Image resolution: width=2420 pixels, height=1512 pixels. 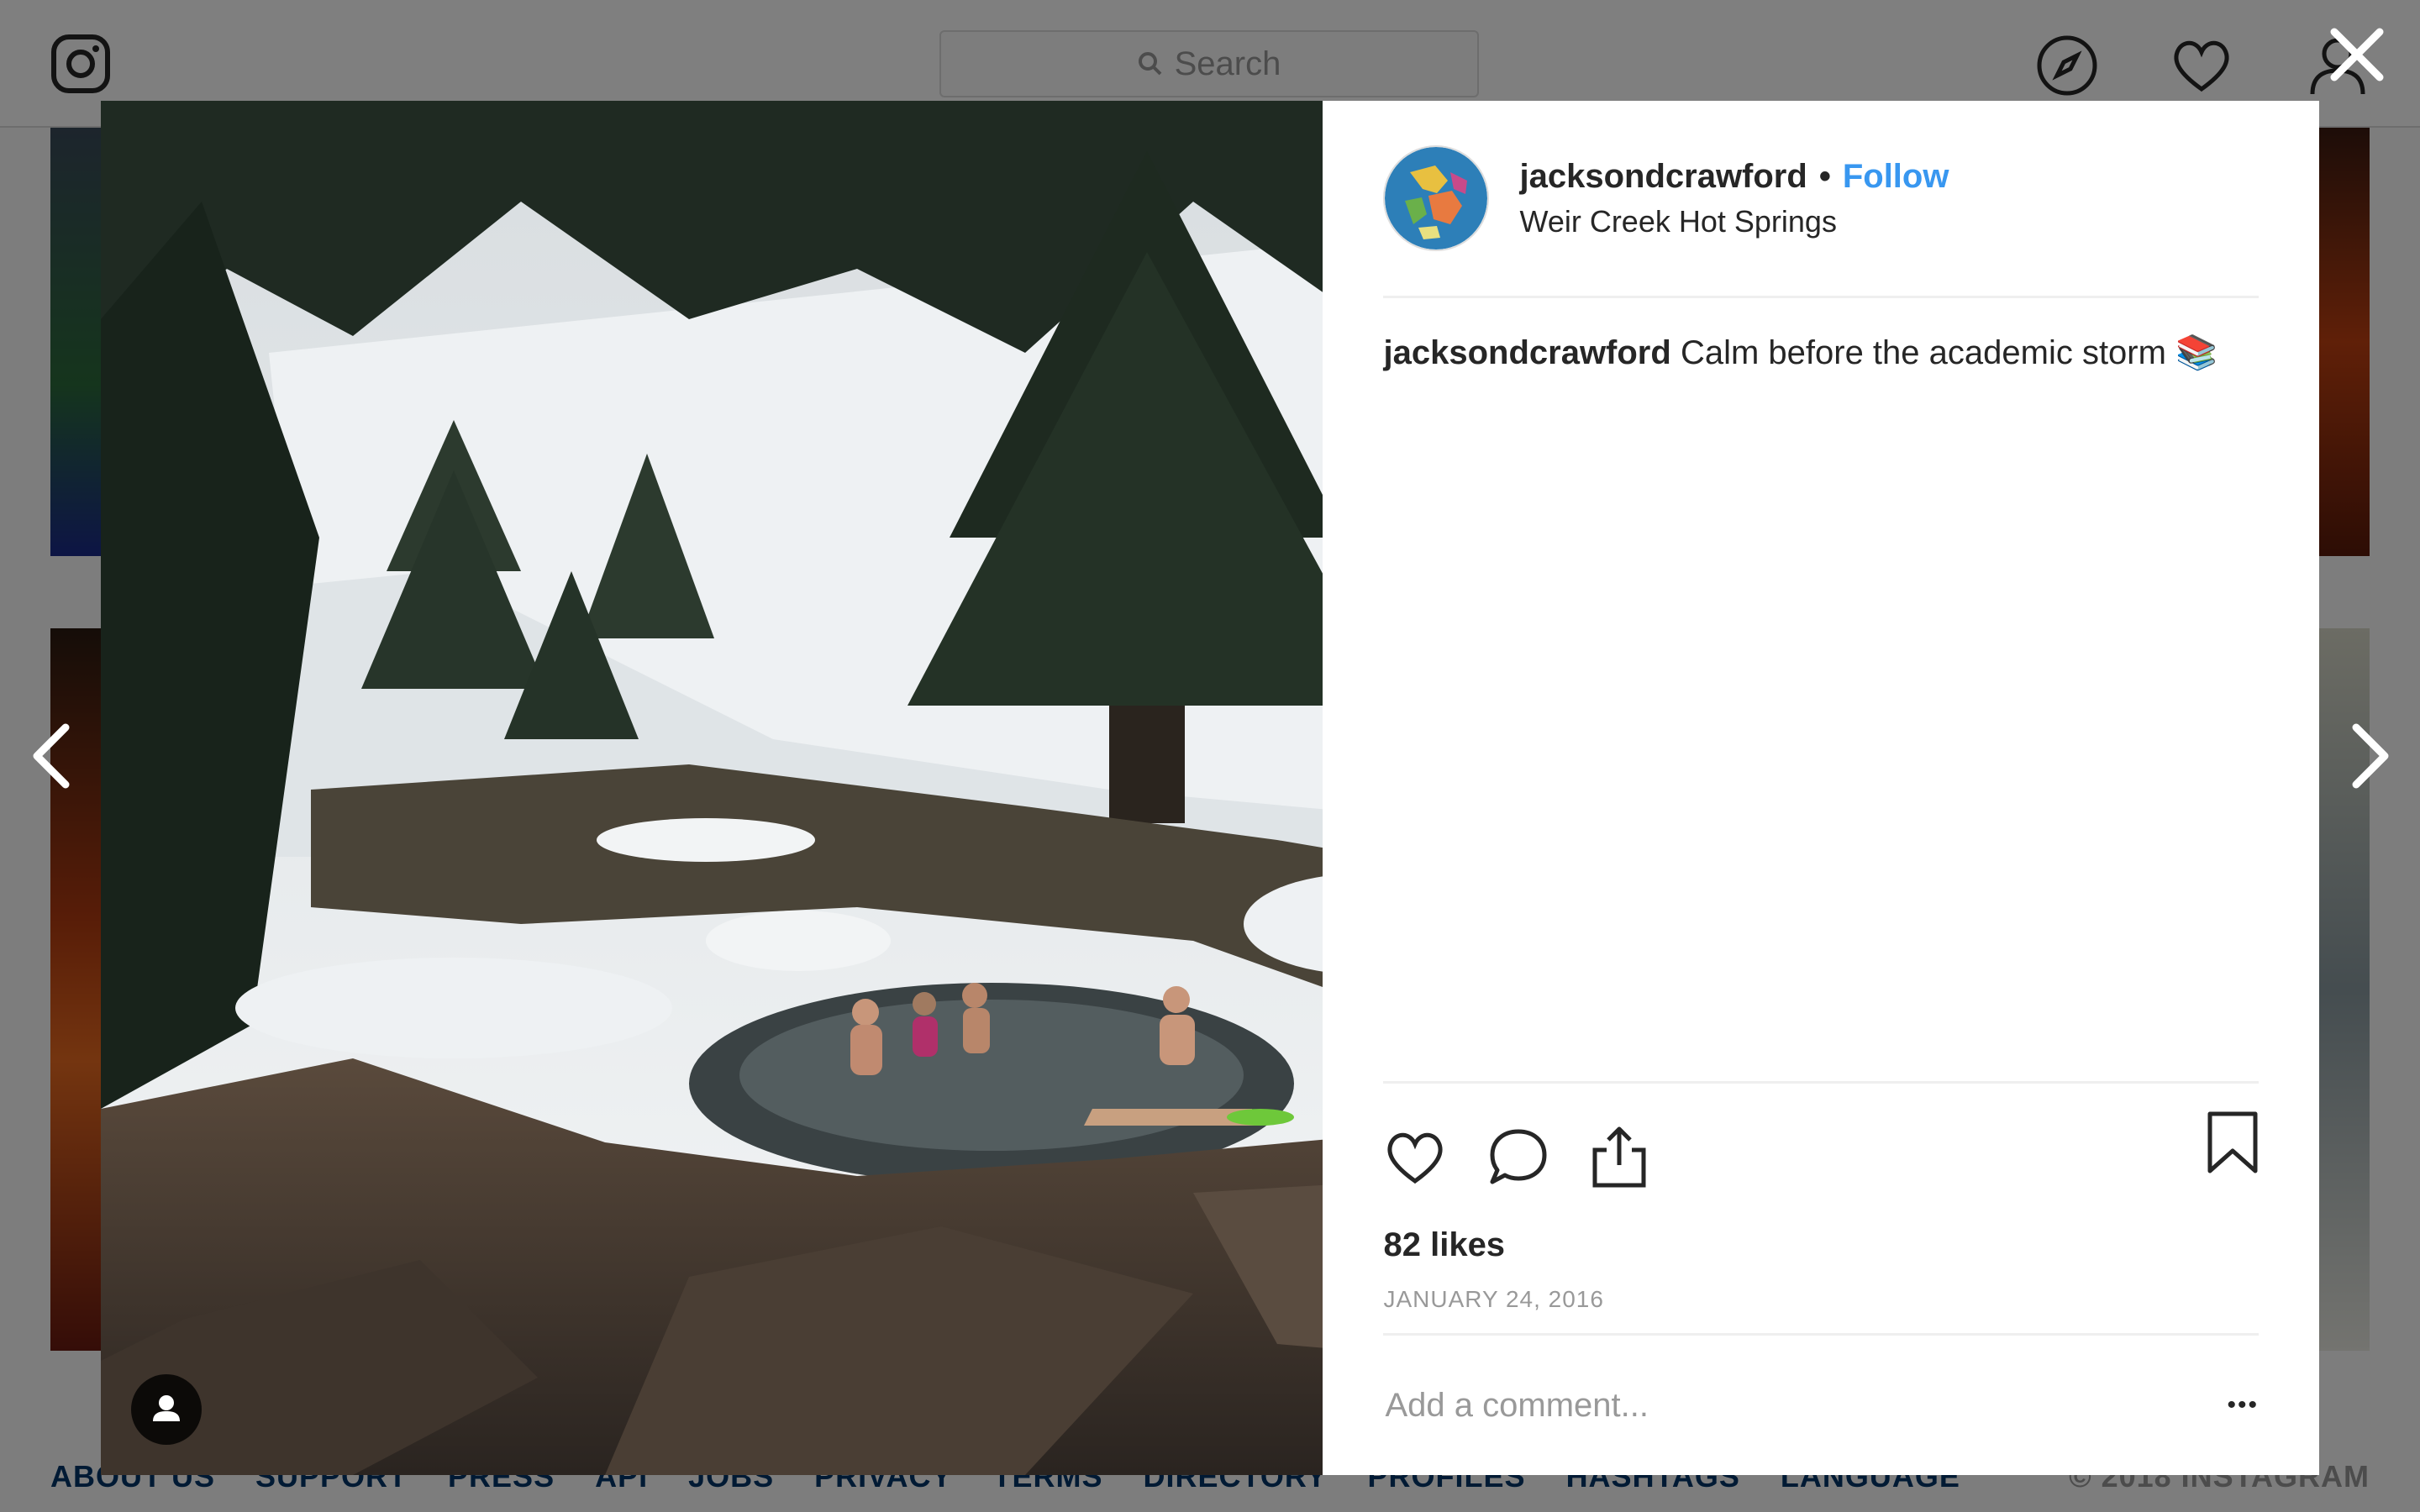 I want to click on like-heart-icon, so click(x=1415, y=1156).